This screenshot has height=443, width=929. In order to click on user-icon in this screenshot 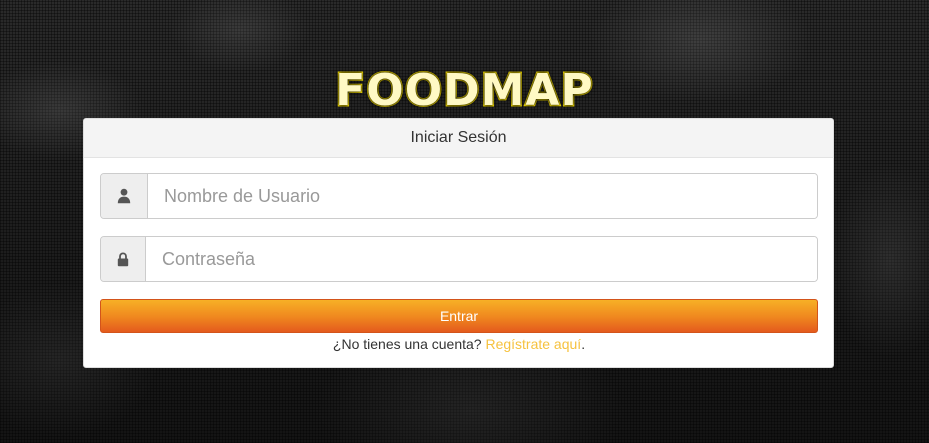, I will do `click(124, 196)`.